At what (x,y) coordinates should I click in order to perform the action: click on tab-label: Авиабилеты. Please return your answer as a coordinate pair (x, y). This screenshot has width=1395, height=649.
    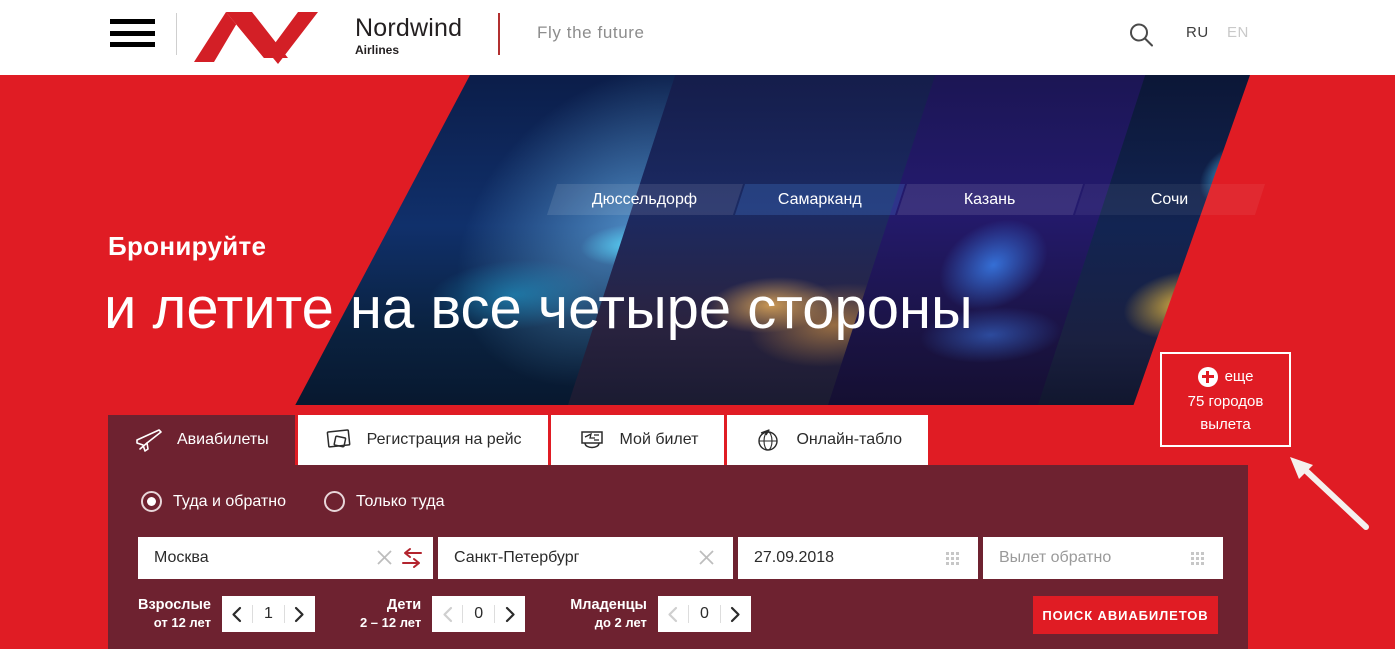
    Looking at the image, I should click on (223, 439).